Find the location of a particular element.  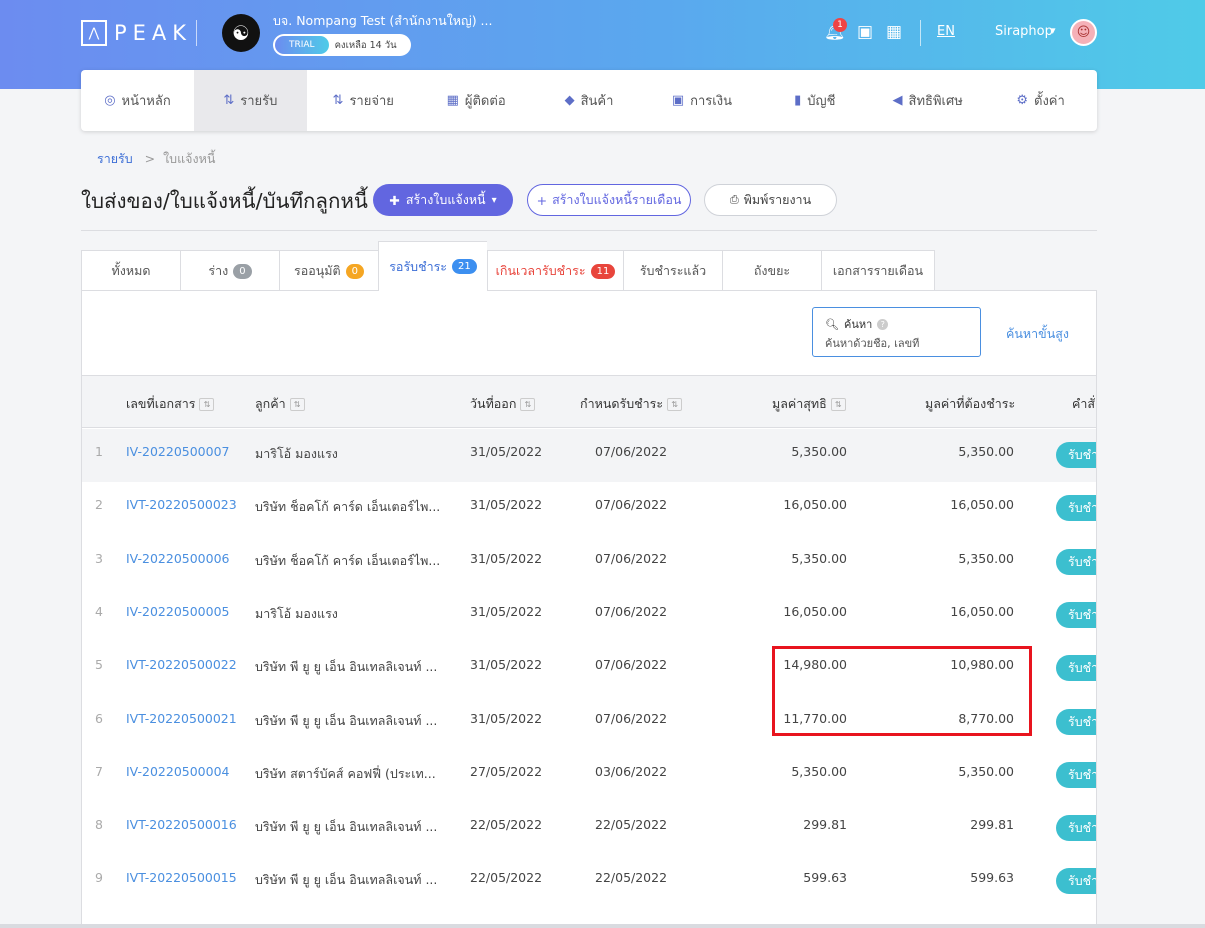

company-logo-icon: ☯ is located at coordinates (241, 33).